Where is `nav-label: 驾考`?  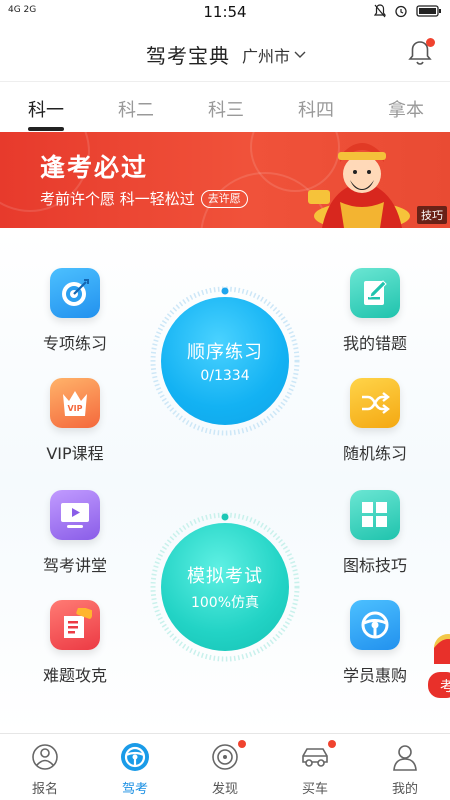 nav-label: 驾考 is located at coordinates (134, 789).